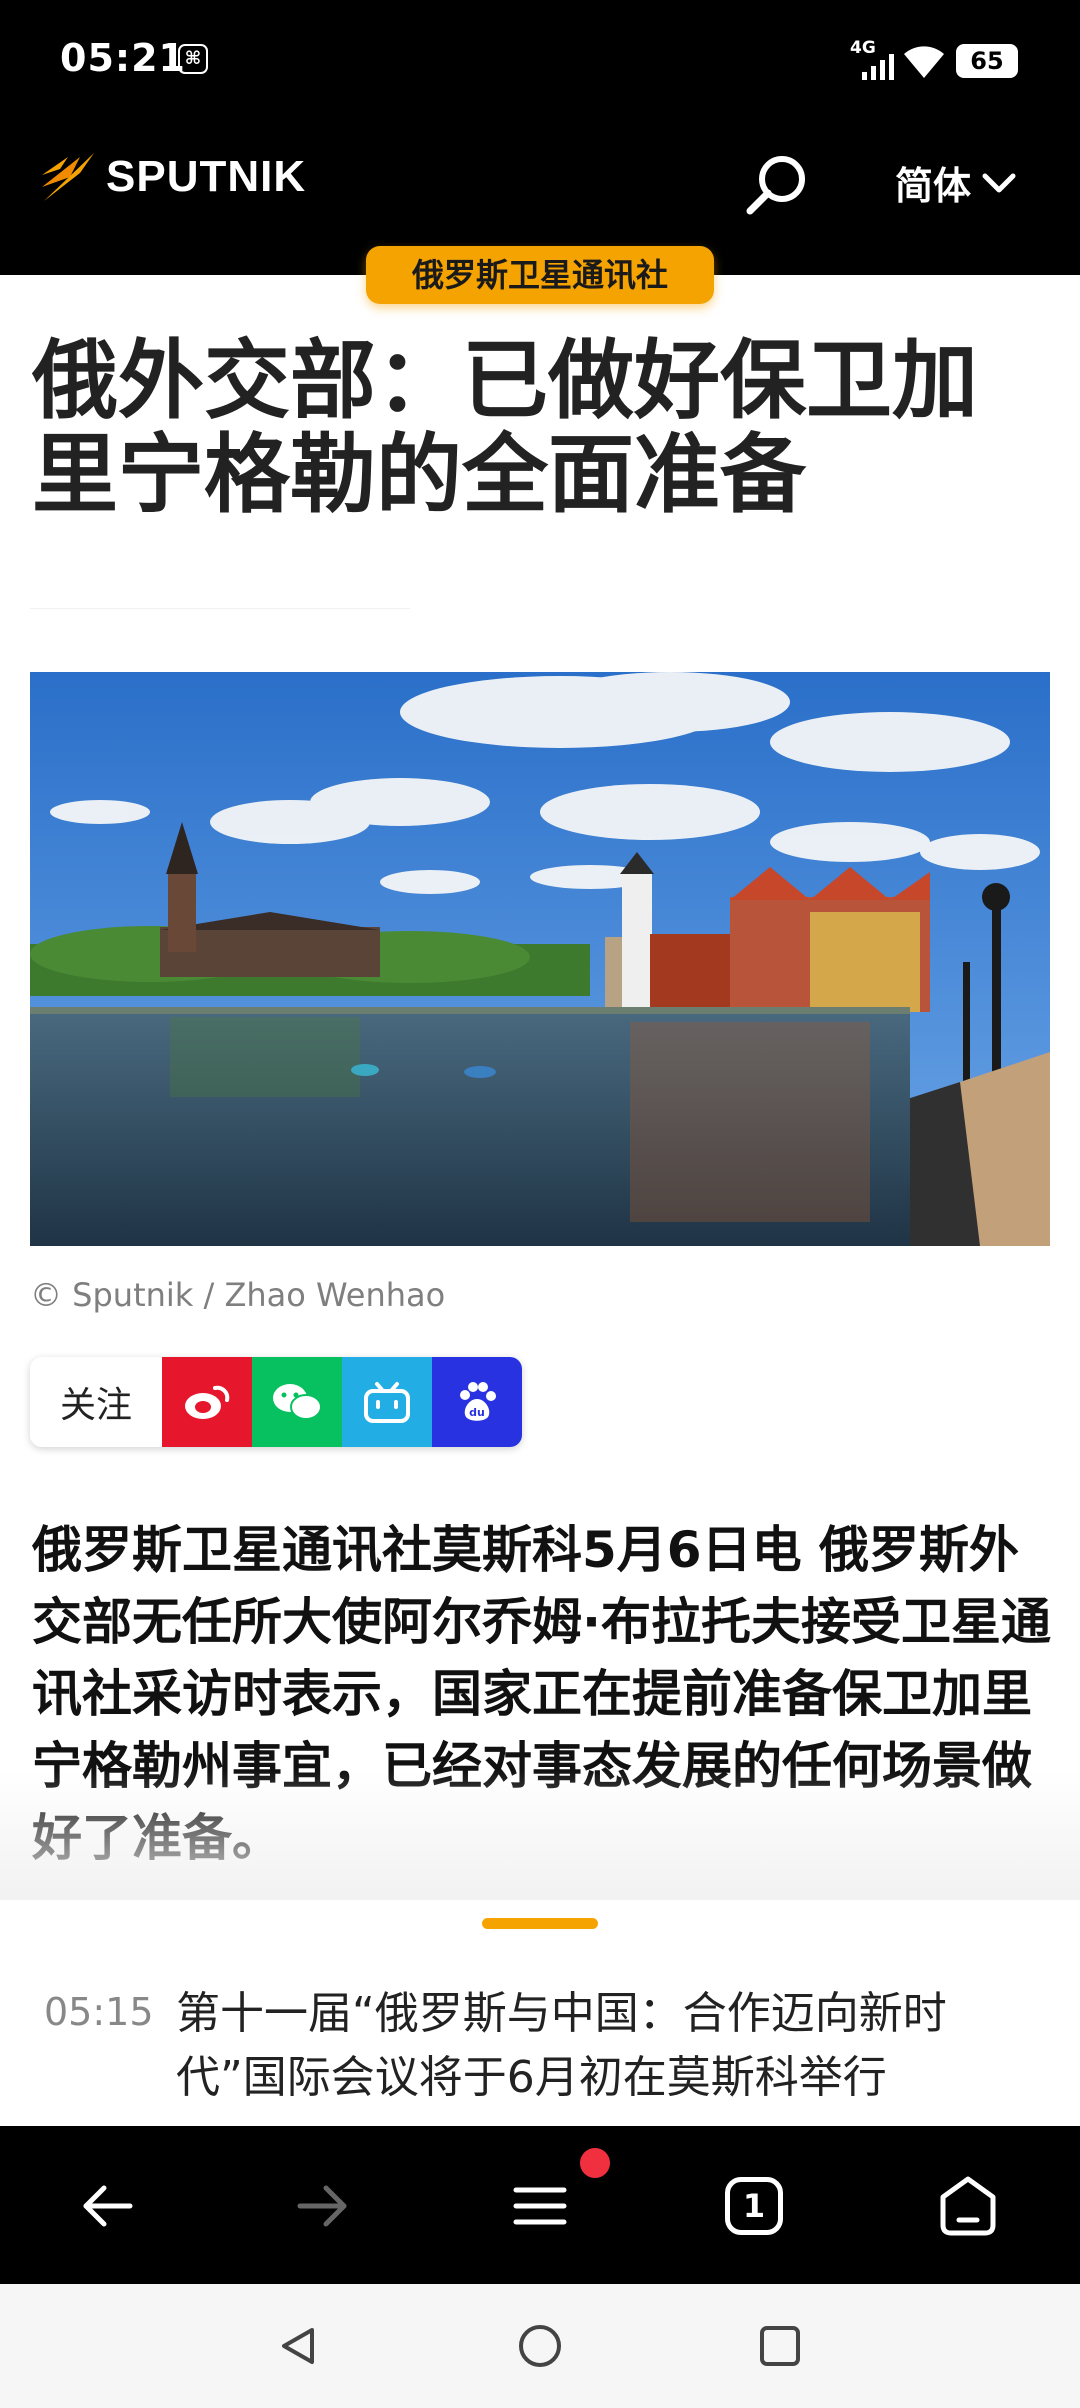  Describe the element at coordinates (193, 59) in the screenshot. I see `screen-record-icon: ⌘` at that location.